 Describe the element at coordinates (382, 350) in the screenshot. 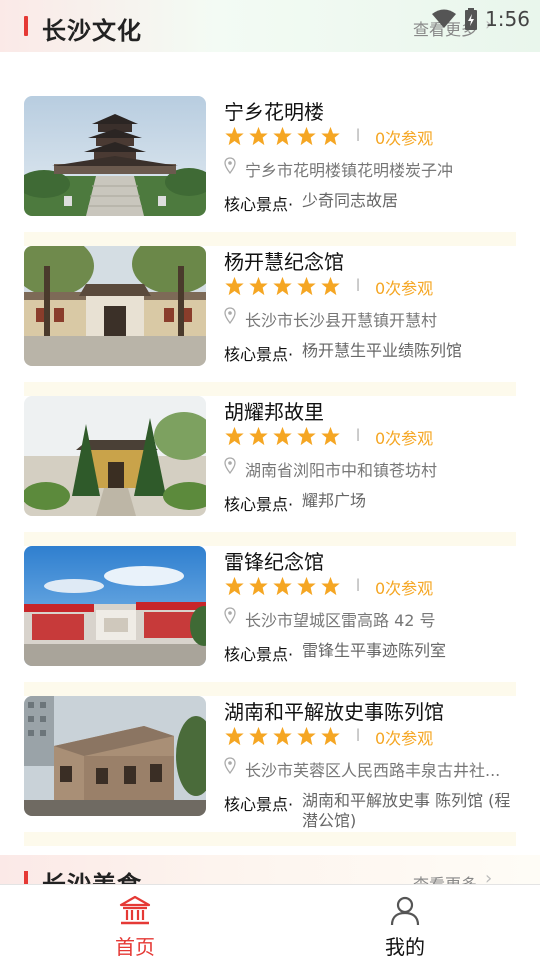

I see `core-spot-value: 杨开慧生平业绩陈列馆` at that location.